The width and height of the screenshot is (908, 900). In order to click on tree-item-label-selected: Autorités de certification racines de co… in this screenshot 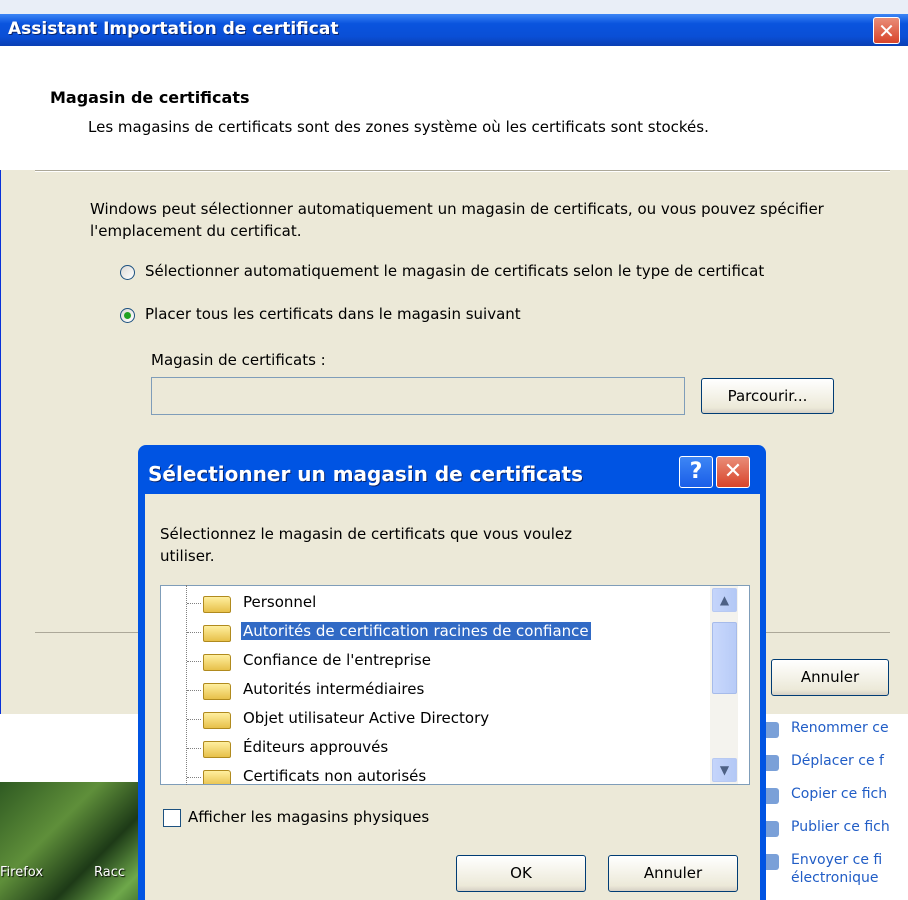, I will do `click(416, 631)`.